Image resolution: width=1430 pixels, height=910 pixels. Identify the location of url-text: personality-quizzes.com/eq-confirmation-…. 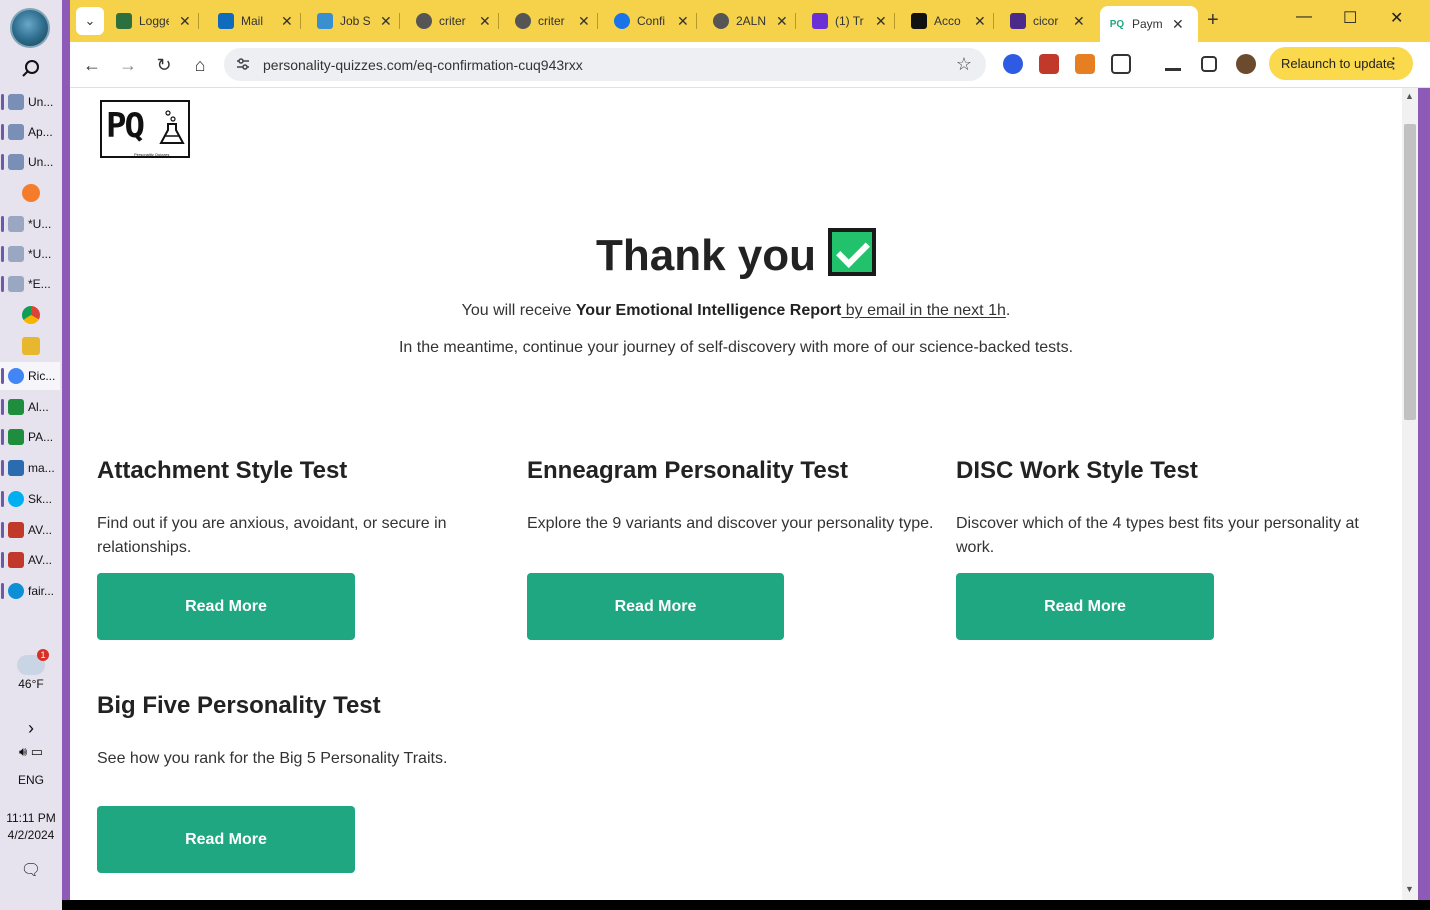
(423, 65).